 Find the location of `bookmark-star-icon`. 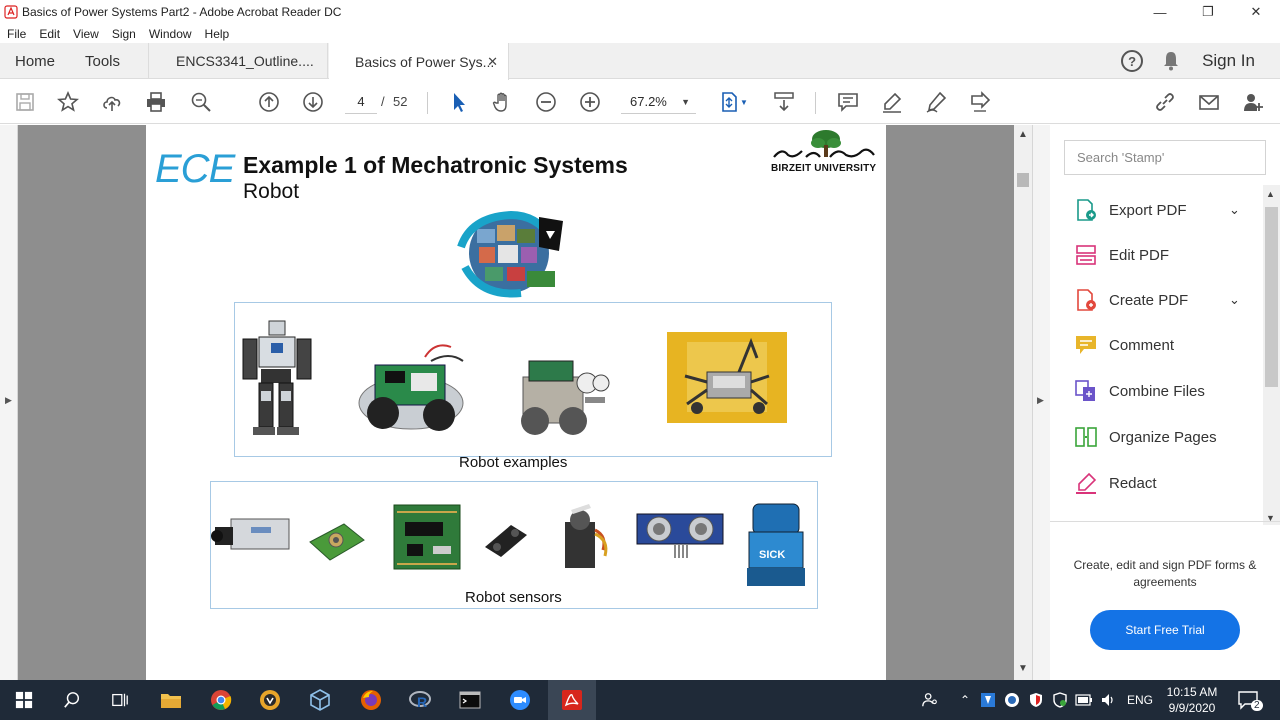

bookmark-star-icon is located at coordinates (68, 102).